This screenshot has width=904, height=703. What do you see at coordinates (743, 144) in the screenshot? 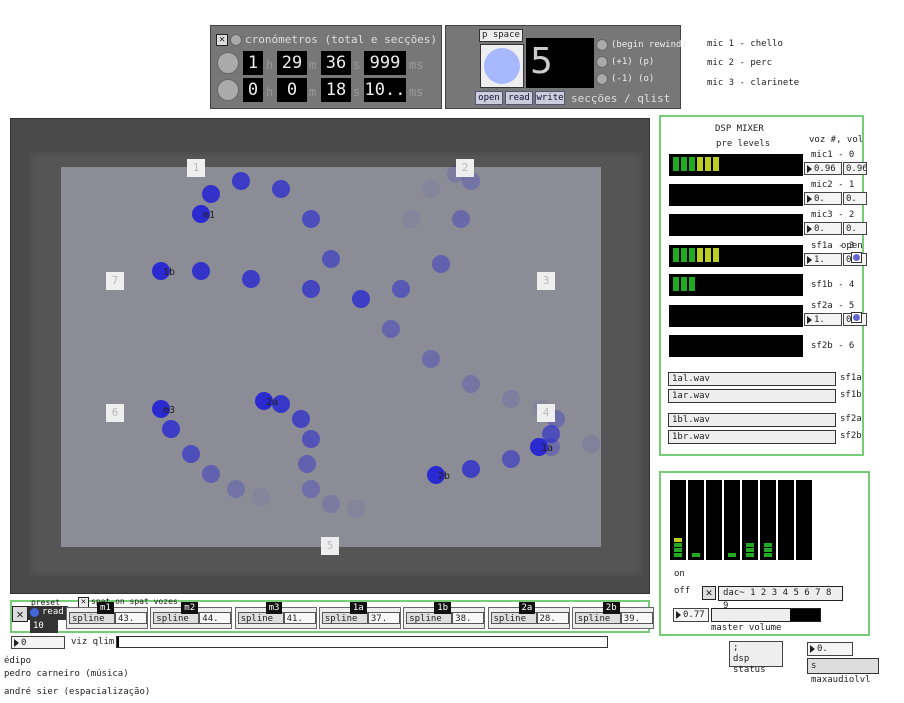
I see `mixer-subtitle: pre levels` at bounding box center [743, 144].